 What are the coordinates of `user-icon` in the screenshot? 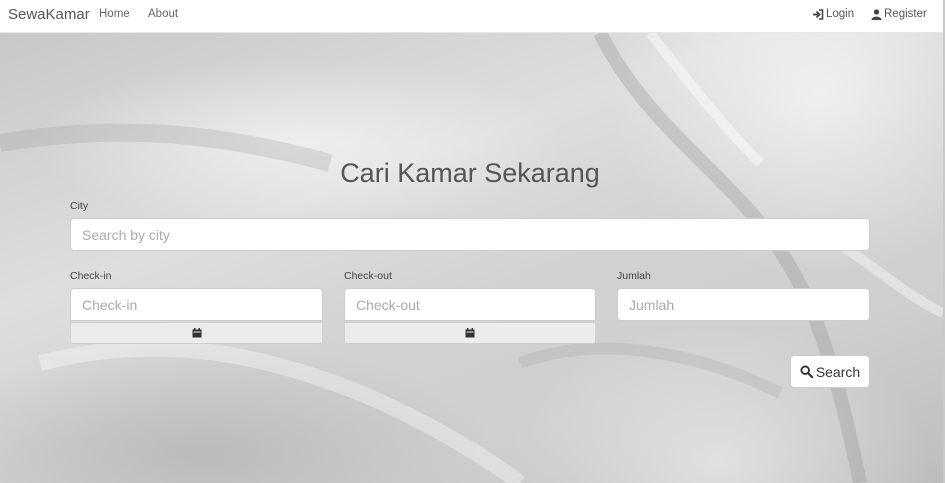 It's located at (876, 14).